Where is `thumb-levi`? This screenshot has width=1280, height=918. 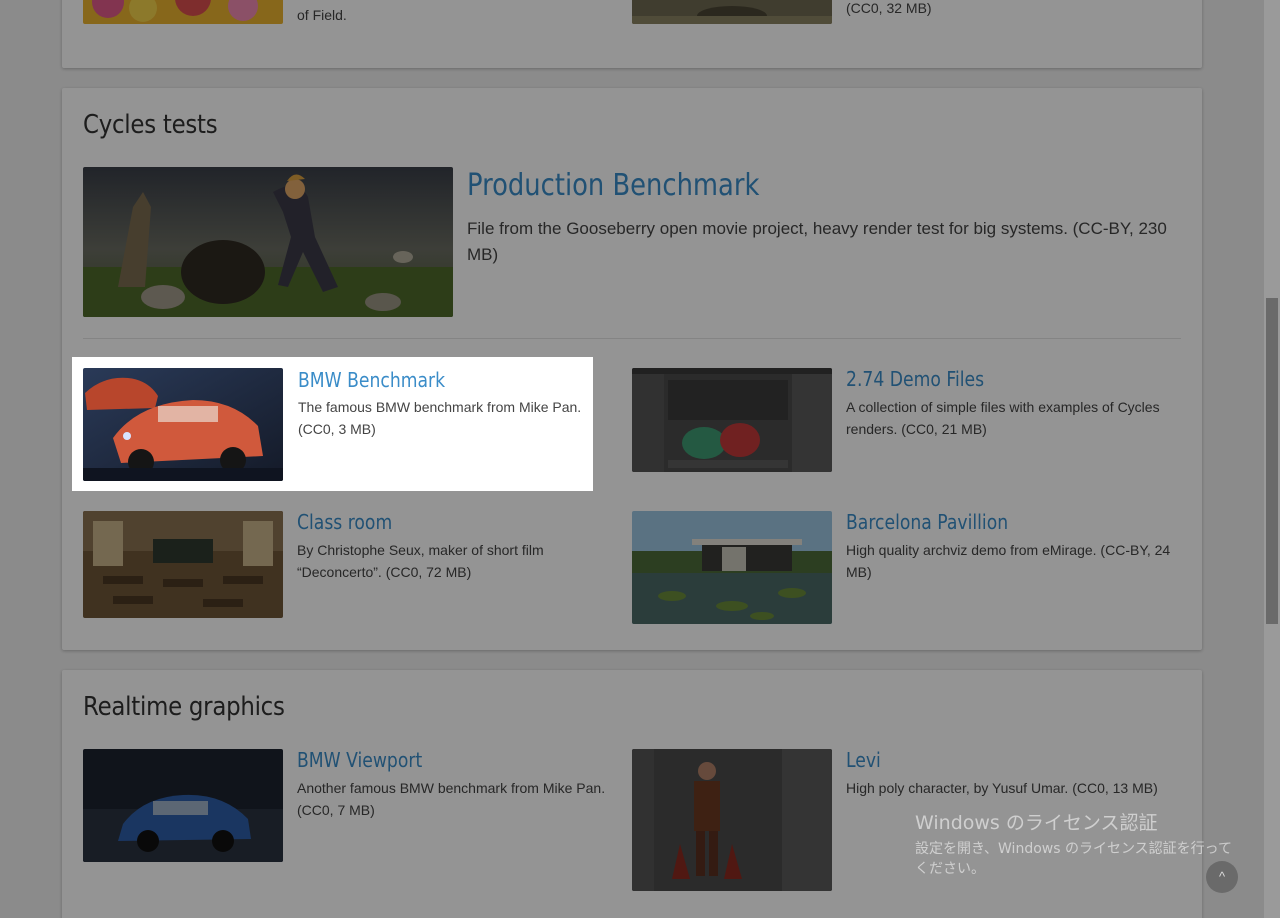
thumb-levi is located at coordinates (732, 820).